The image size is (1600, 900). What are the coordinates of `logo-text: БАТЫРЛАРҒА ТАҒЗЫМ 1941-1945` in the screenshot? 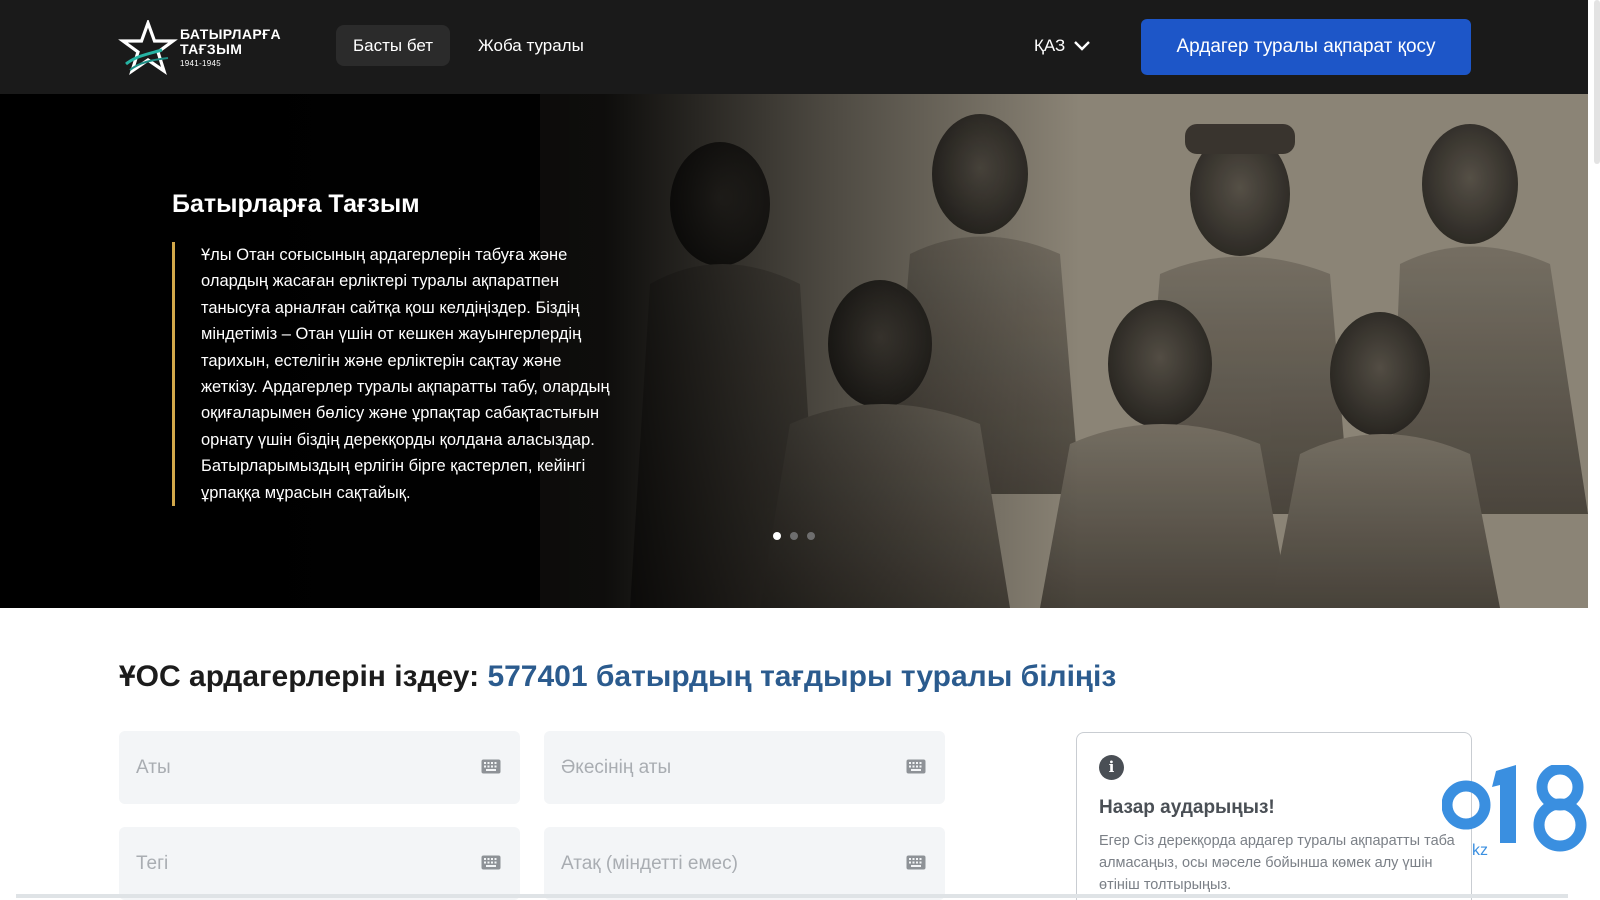 It's located at (230, 47).